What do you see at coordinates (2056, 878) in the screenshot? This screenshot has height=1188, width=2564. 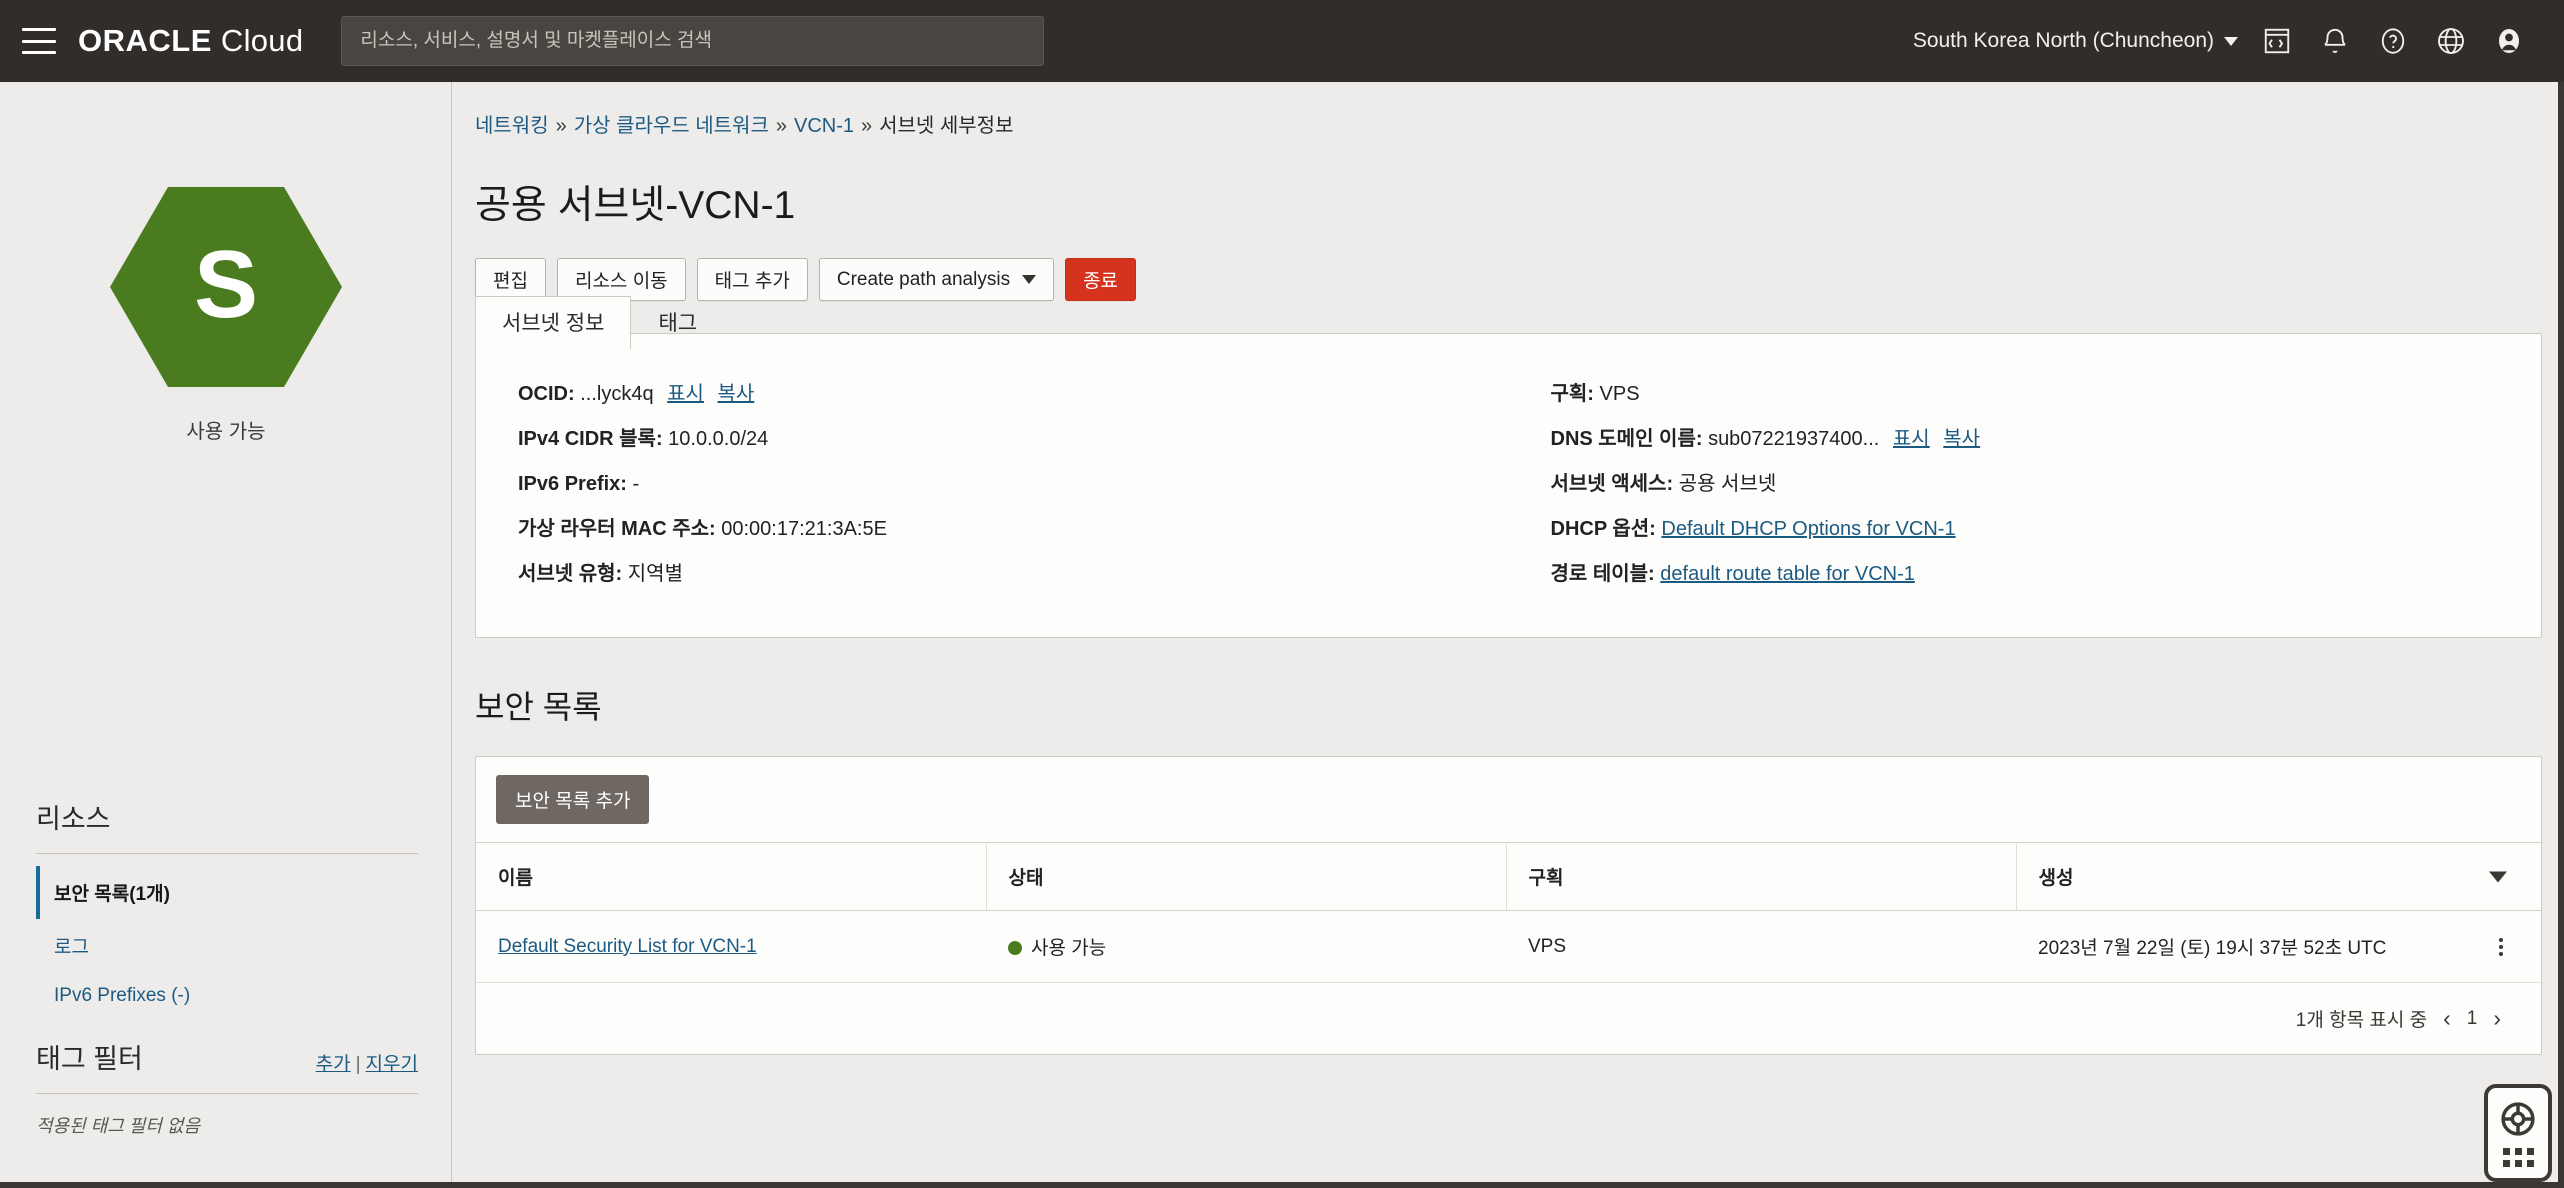 I see `column-header-created-label: 생성` at bounding box center [2056, 878].